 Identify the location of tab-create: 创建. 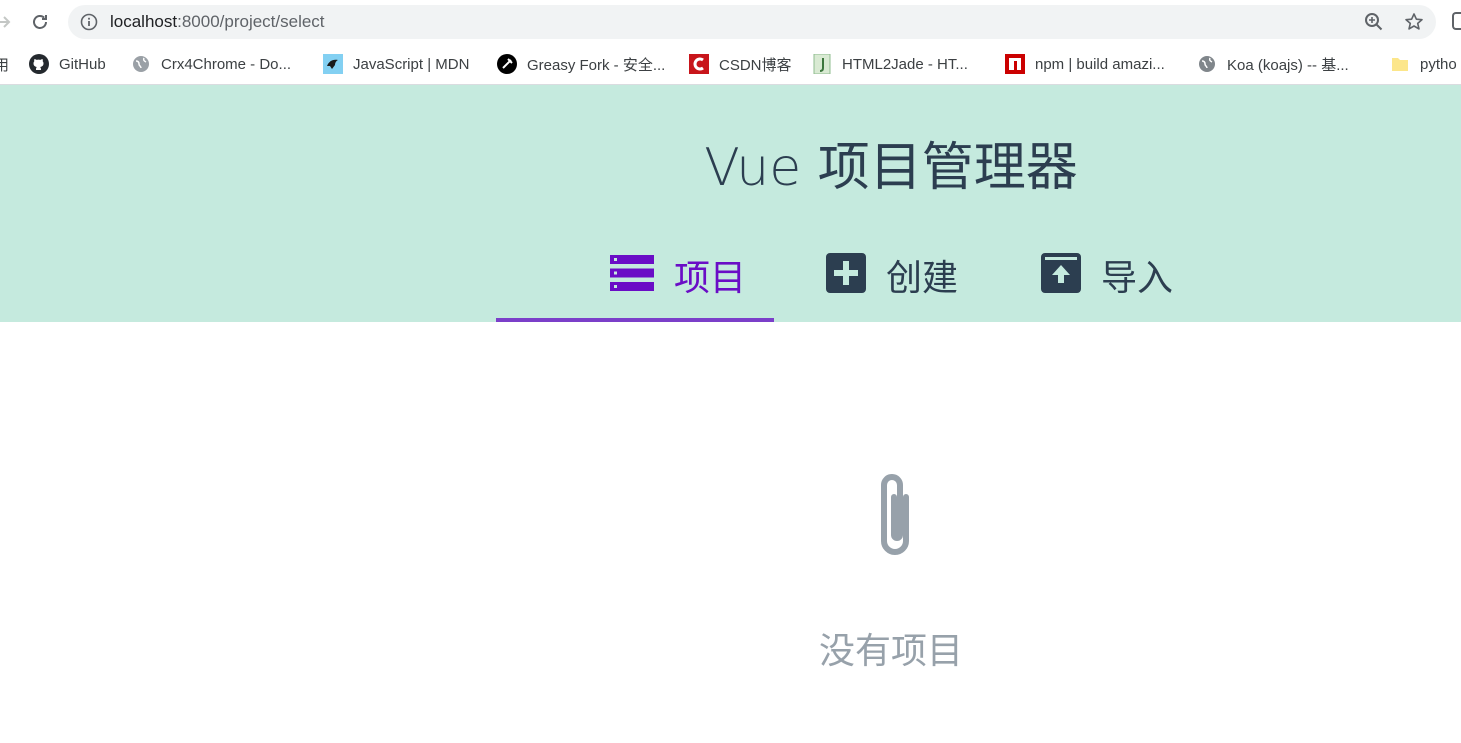
(892, 275).